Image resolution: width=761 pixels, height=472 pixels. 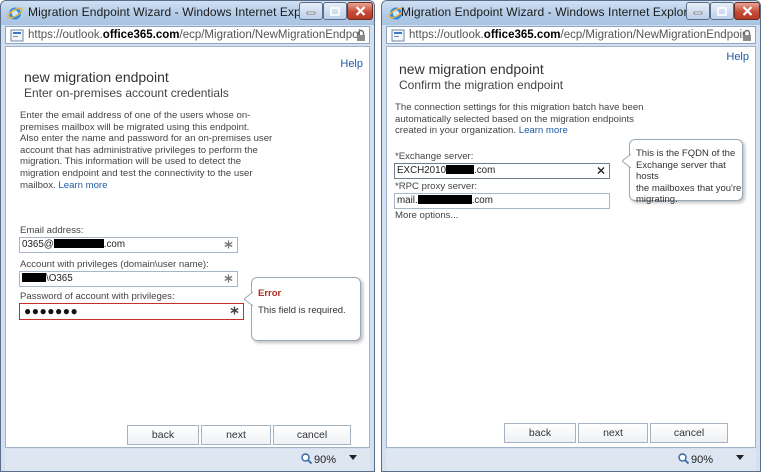 I want to click on rpc-proxy-label: *RPC proxy server:, so click(x=436, y=186).